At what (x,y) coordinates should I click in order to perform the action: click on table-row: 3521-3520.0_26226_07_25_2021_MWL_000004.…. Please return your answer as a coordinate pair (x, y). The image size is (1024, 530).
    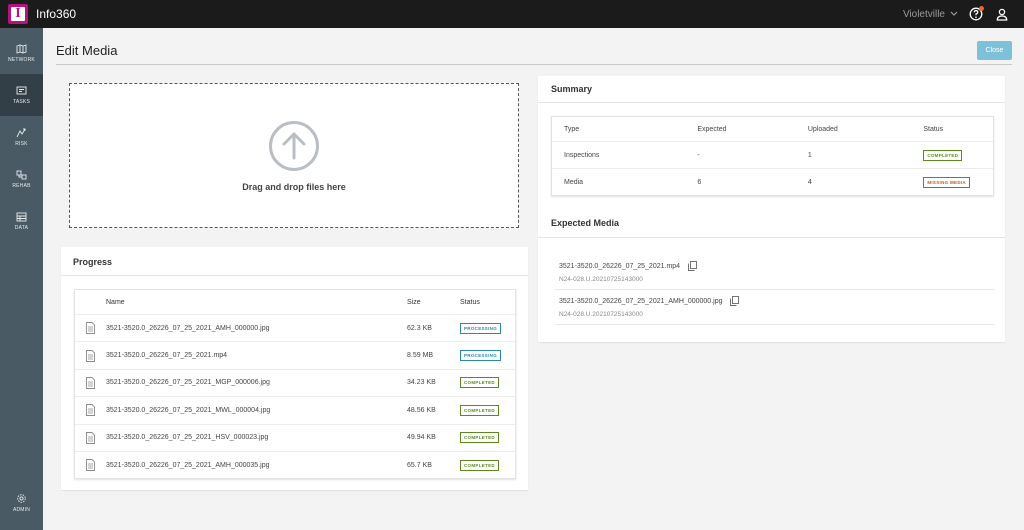
    Looking at the image, I should click on (295, 409).